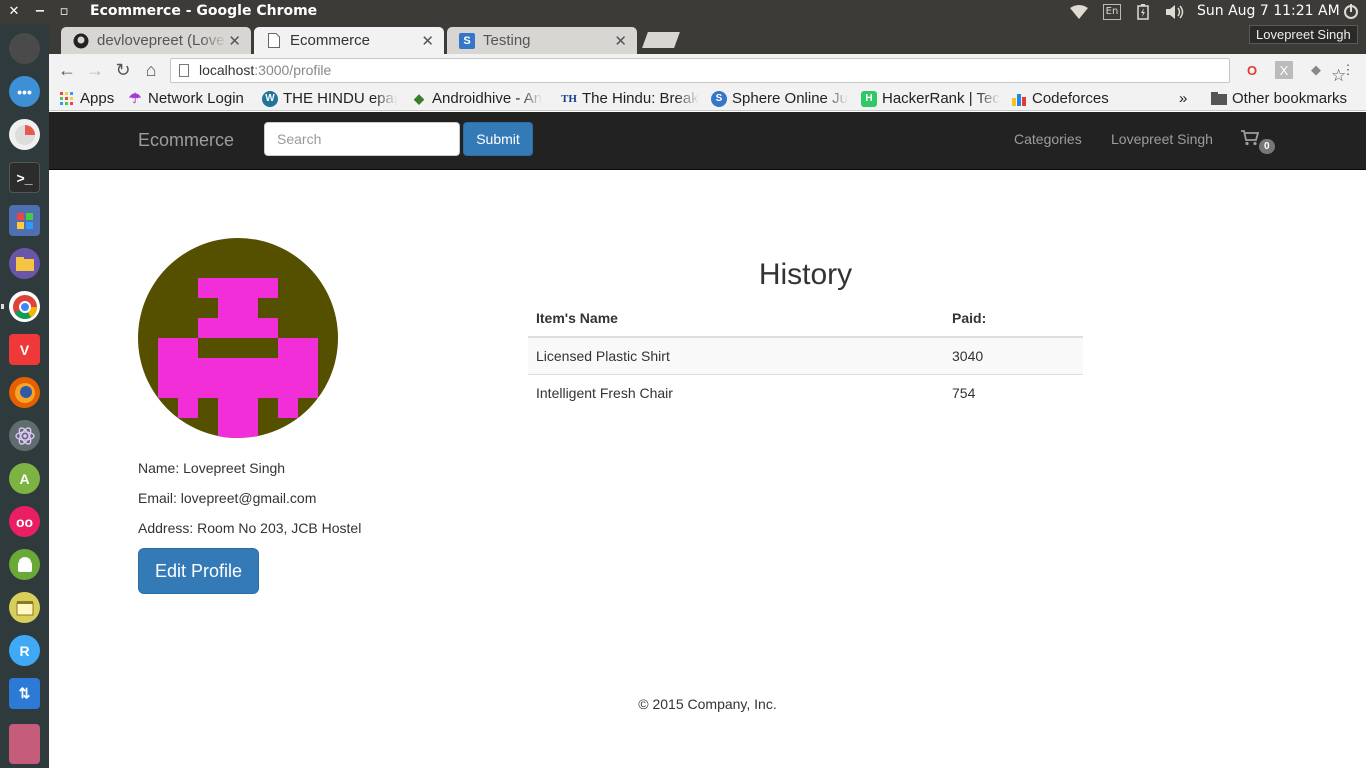 The image size is (1366, 768). Describe the element at coordinates (630, 98) in the screenshot. I see `bookmark-the-hindu: TH The Hindu: Break` at that location.